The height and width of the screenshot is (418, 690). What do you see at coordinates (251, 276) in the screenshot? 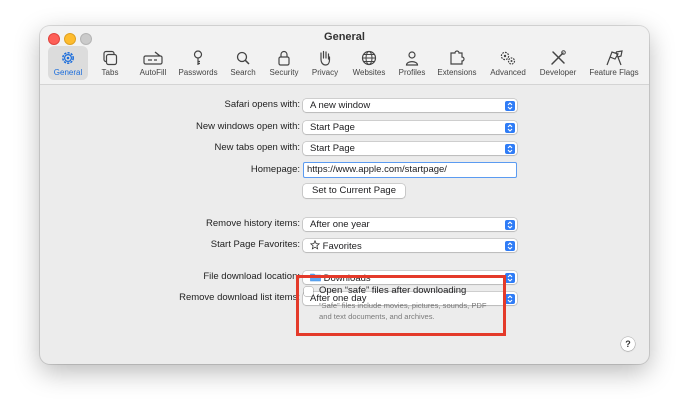
I see `download-location-label: File download location:` at bounding box center [251, 276].